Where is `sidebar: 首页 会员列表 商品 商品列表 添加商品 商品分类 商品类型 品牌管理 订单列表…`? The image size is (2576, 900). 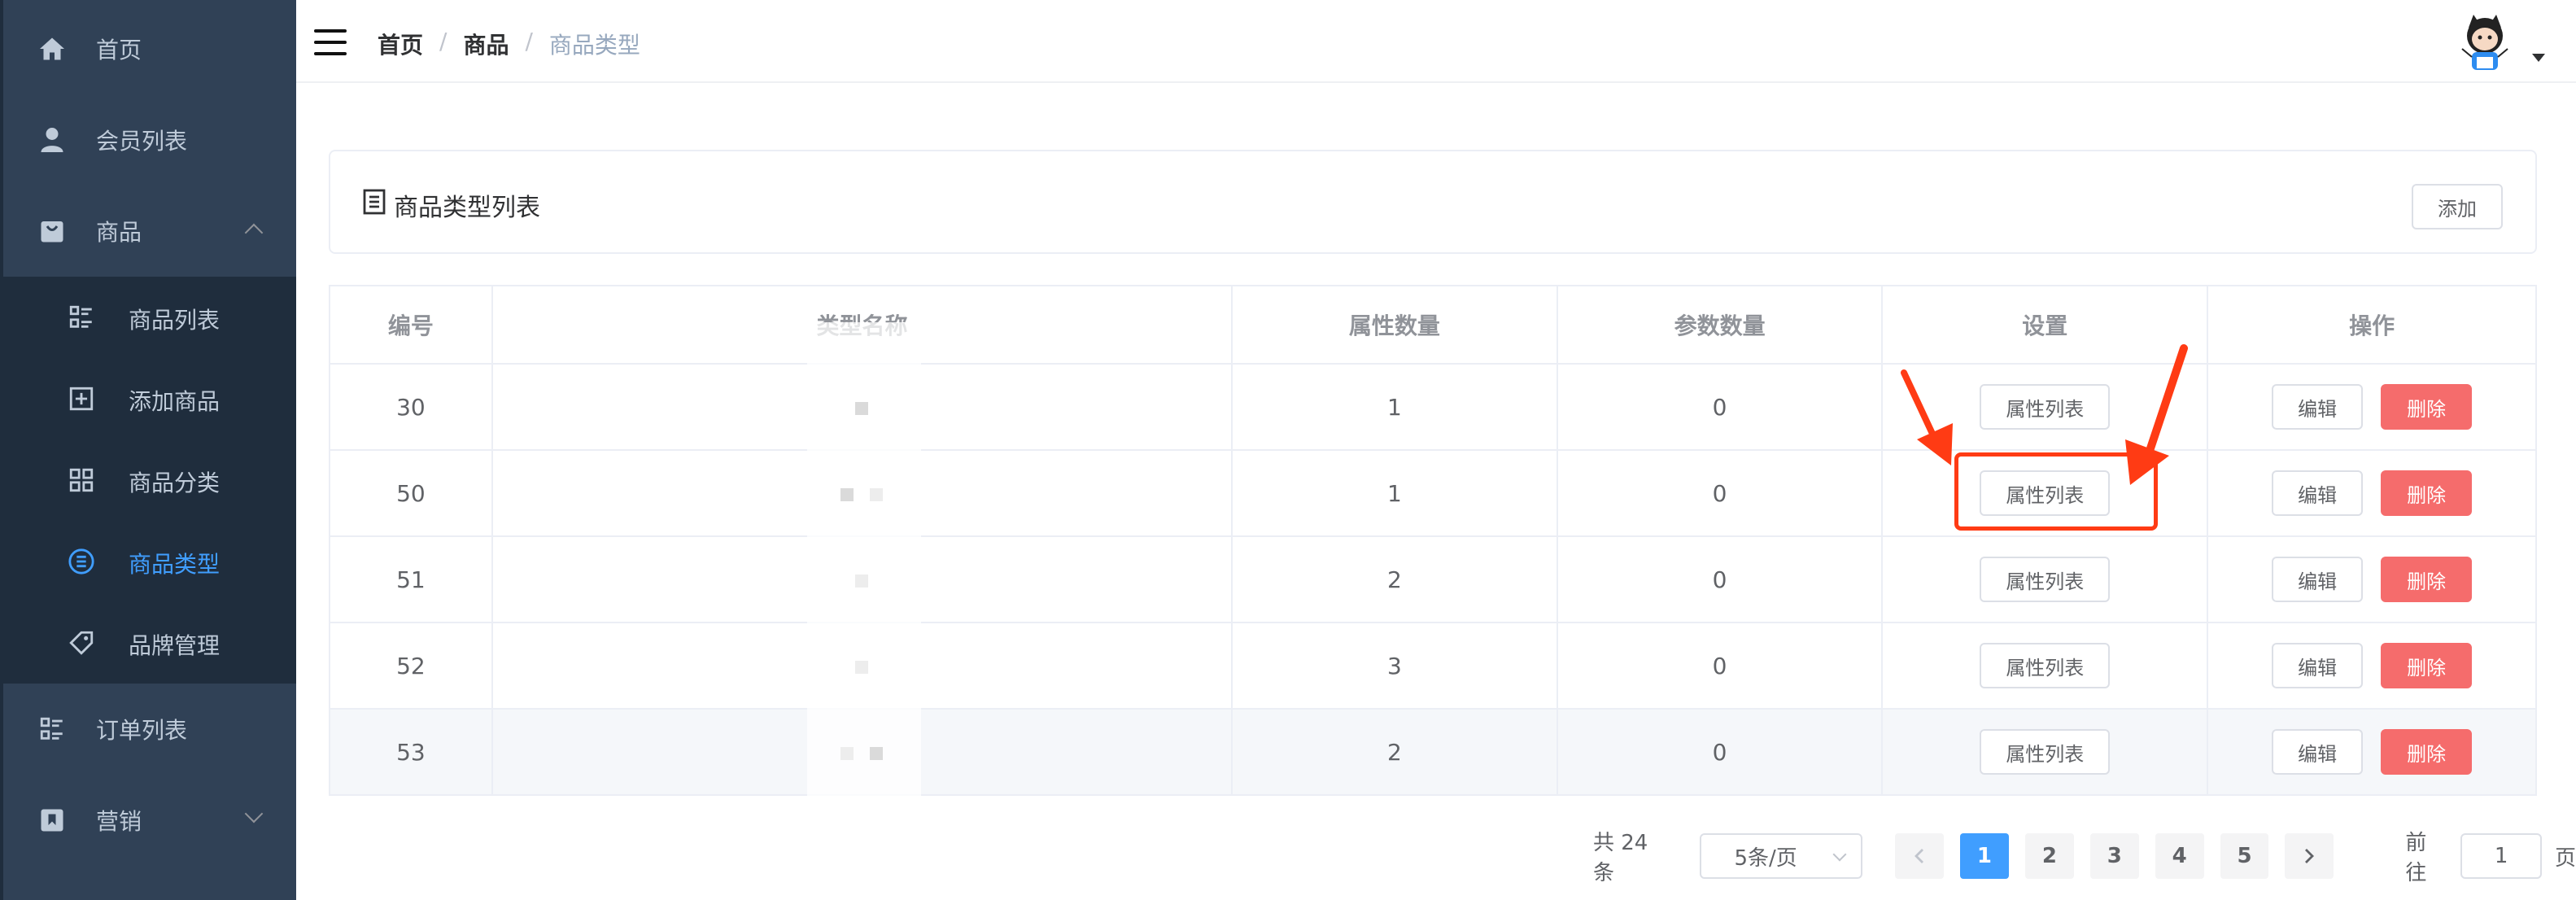
sidebar: 首页 会员列表 商品 商品列表 添加商品 商品分类 商品类型 品牌管理 订单列表… is located at coordinates (148, 450).